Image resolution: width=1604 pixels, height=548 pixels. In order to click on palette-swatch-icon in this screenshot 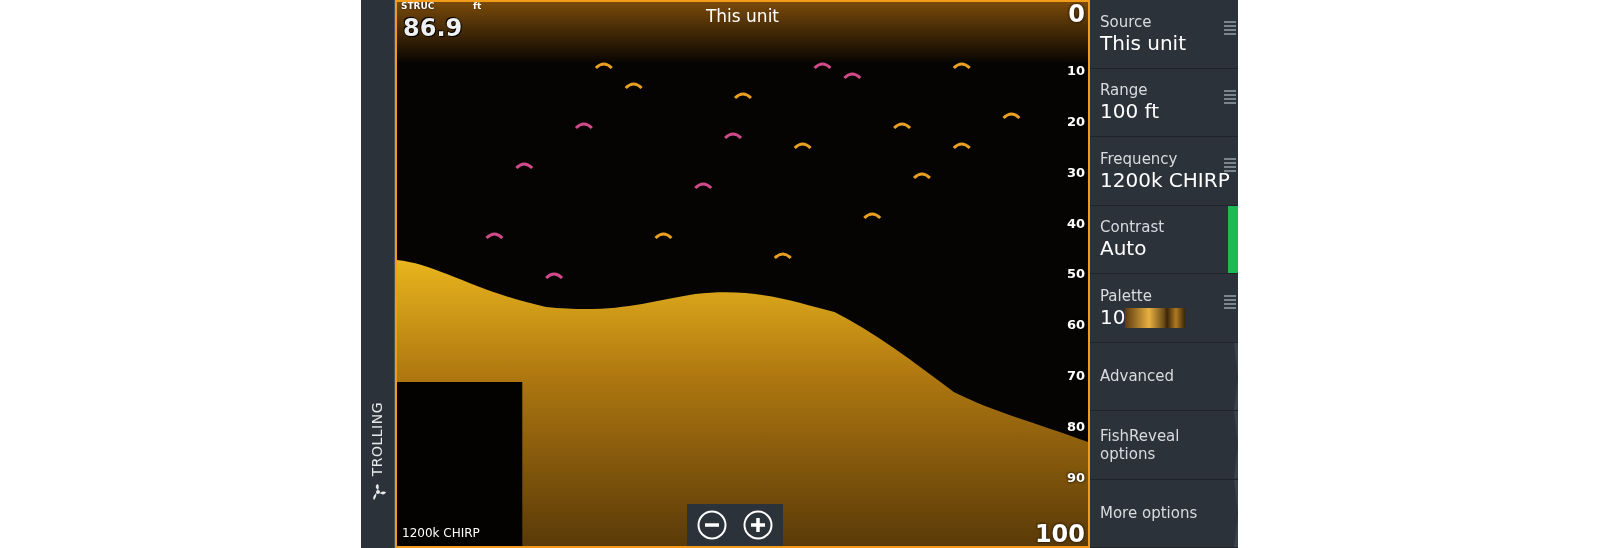, I will do `click(1155, 318)`.